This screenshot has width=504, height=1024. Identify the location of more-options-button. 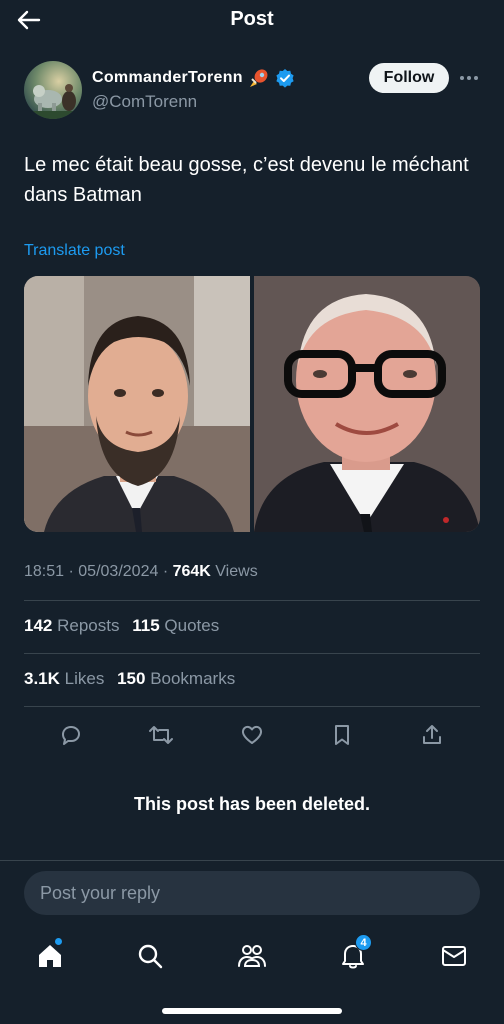
(469, 78).